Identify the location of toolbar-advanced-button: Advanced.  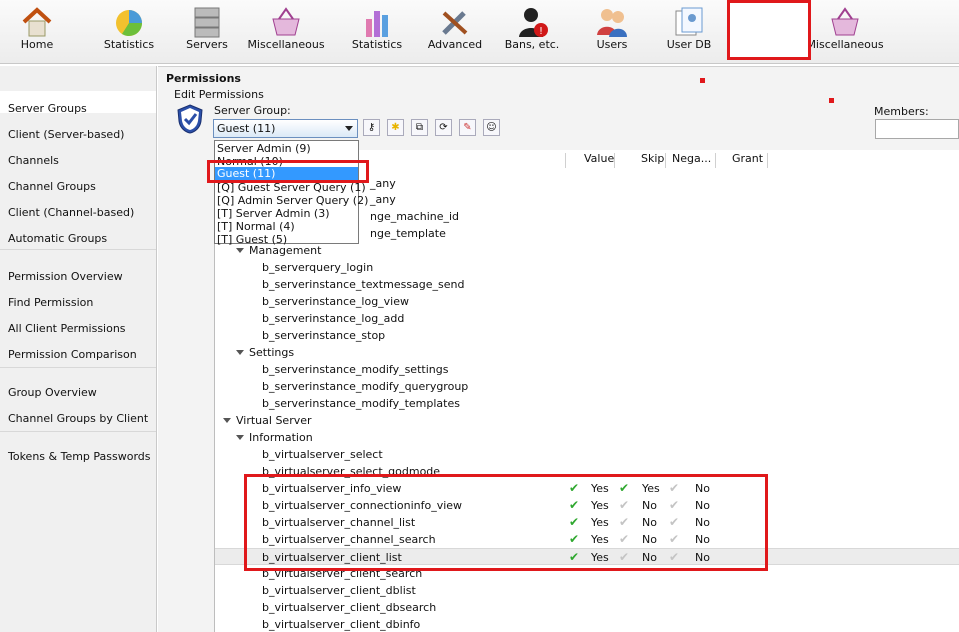
(455, 32).